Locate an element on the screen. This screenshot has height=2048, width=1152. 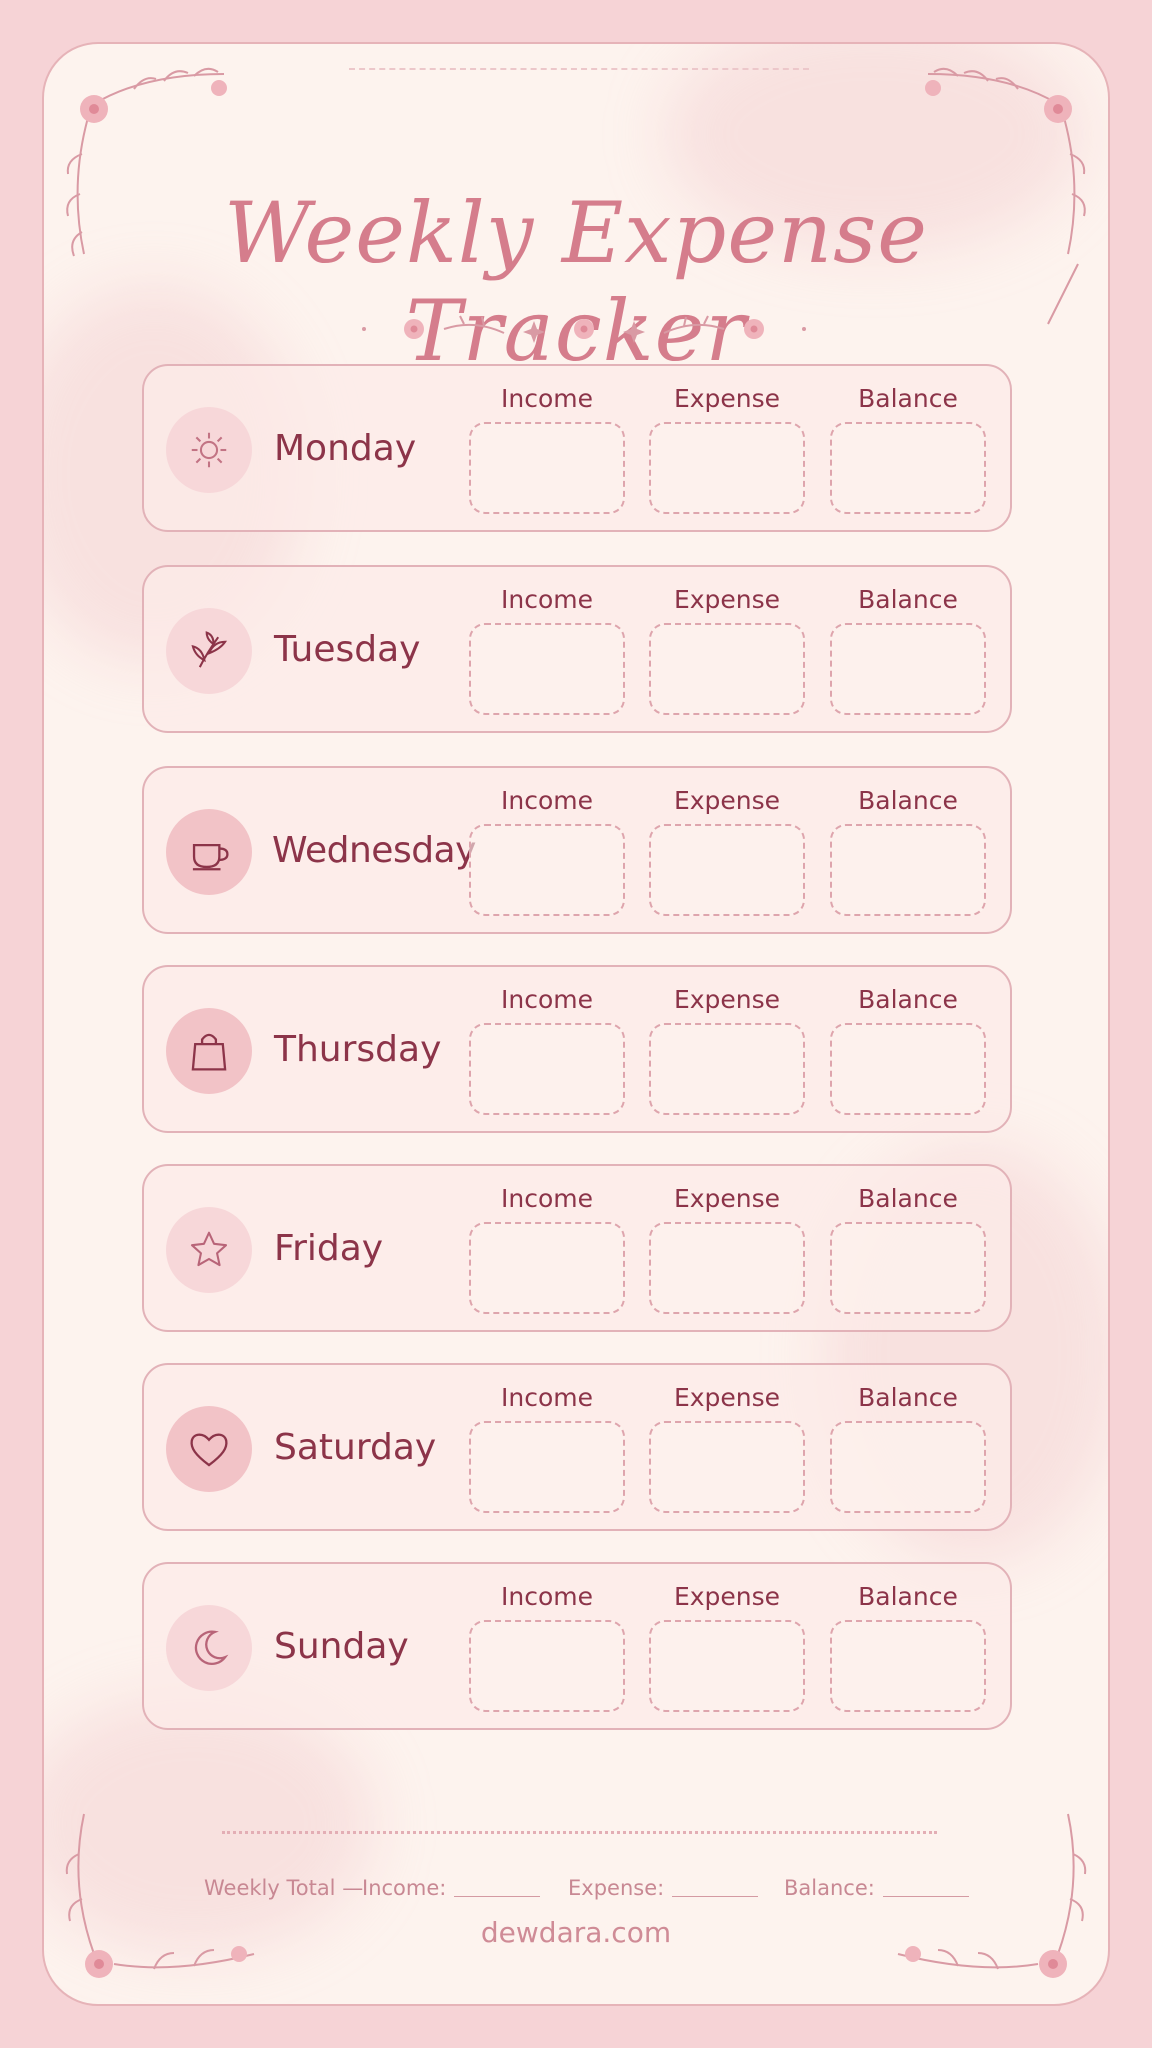
sun-icon is located at coordinates (209, 450).